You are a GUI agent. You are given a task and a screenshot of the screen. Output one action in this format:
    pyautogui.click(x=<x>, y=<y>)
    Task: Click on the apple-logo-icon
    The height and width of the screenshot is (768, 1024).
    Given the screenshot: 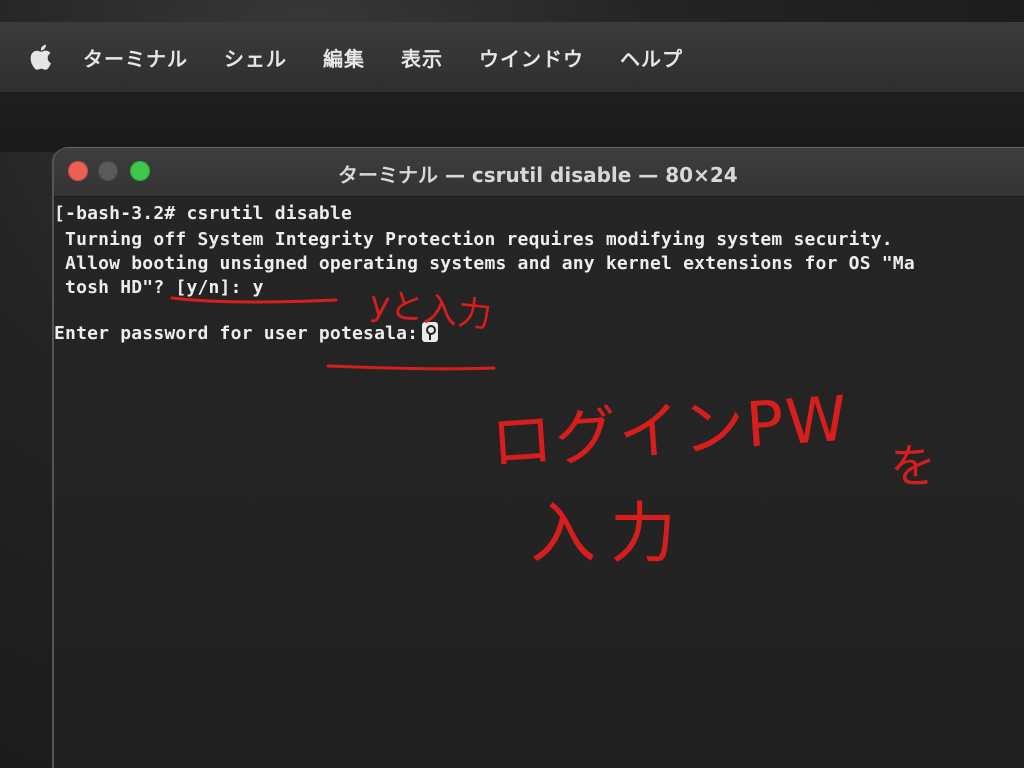 What is the action you would take?
    pyautogui.click(x=40, y=57)
    